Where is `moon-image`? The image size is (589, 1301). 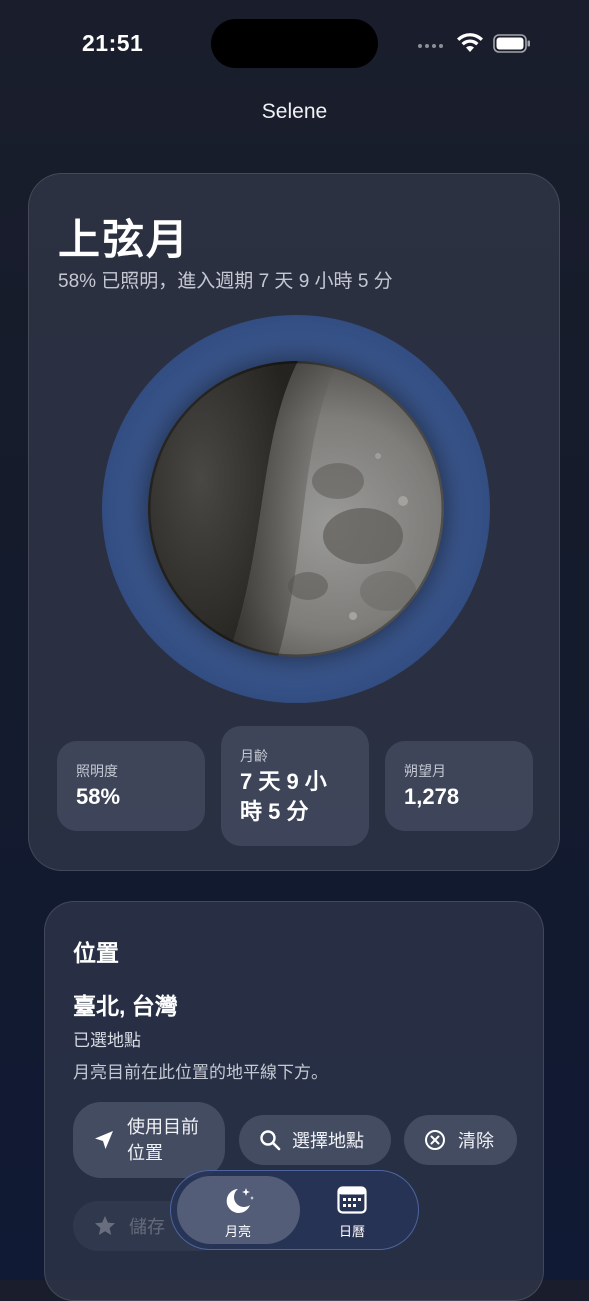
moon-image is located at coordinates (296, 509).